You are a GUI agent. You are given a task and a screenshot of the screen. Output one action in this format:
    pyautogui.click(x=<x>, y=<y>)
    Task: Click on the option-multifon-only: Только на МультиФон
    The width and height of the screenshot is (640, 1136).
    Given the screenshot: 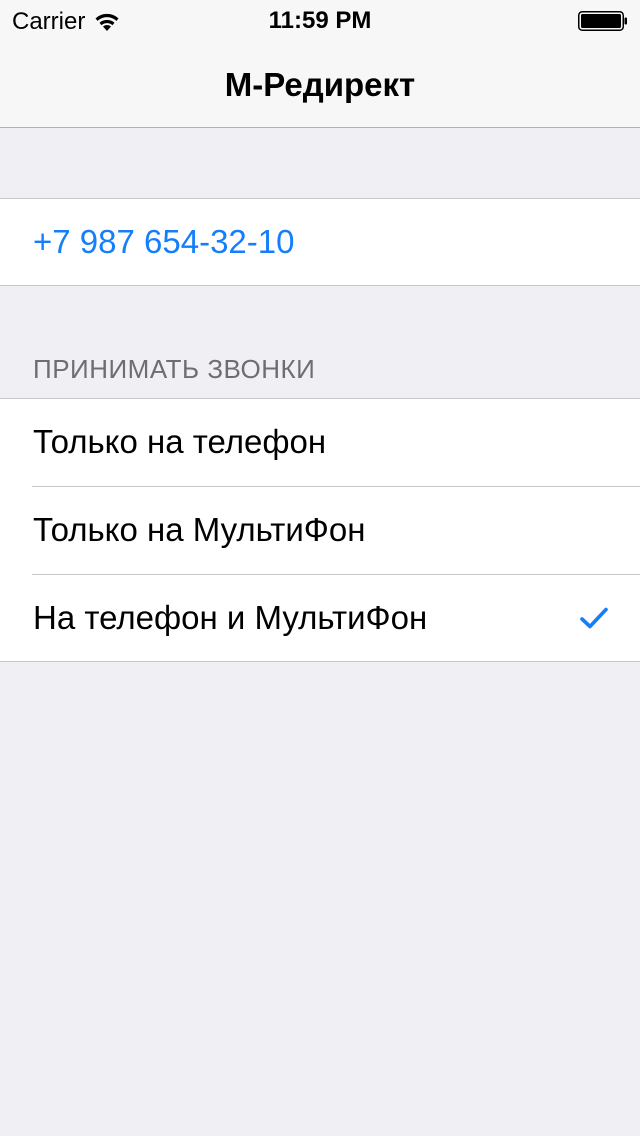 What is the action you would take?
    pyautogui.click(x=320, y=531)
    